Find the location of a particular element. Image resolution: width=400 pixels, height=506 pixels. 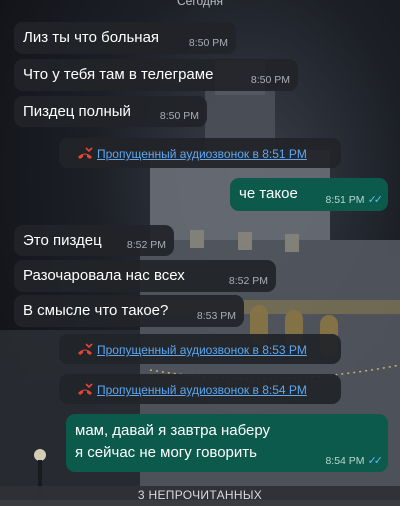

missed-call-notice: Пропущенный аудиозвонок в 8:54 PM is located at coordinates (200, 389).